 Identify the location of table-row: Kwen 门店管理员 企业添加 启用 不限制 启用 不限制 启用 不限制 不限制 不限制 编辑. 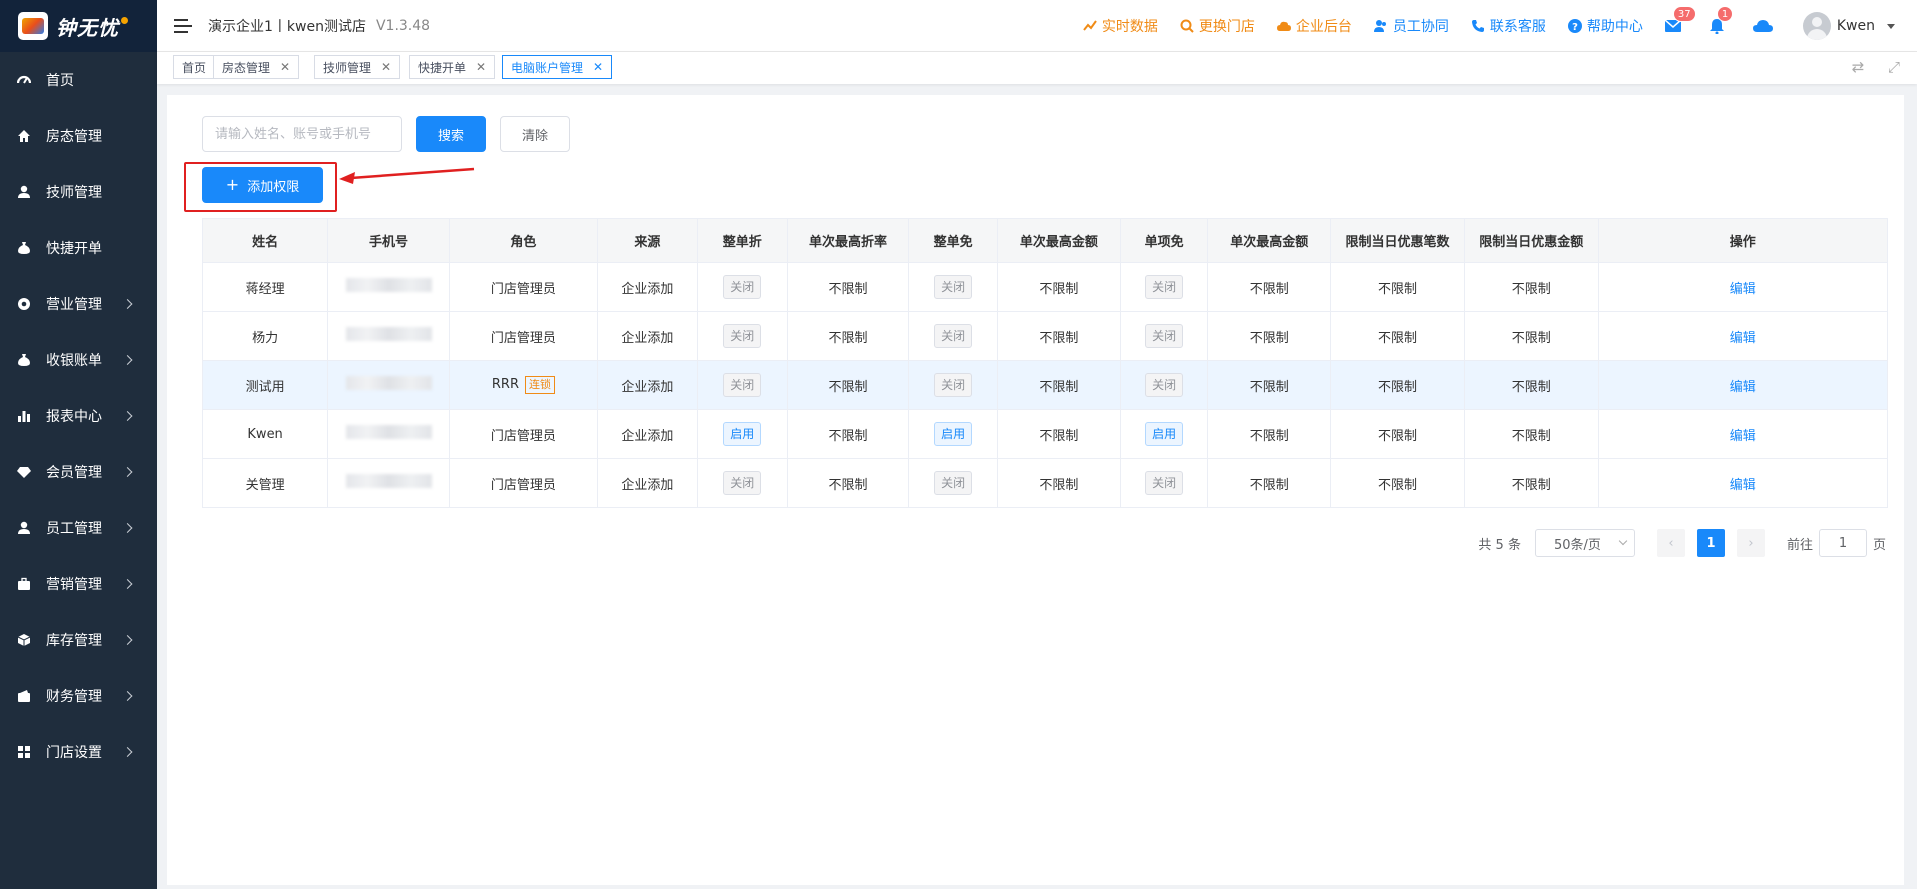
(1045, 434).